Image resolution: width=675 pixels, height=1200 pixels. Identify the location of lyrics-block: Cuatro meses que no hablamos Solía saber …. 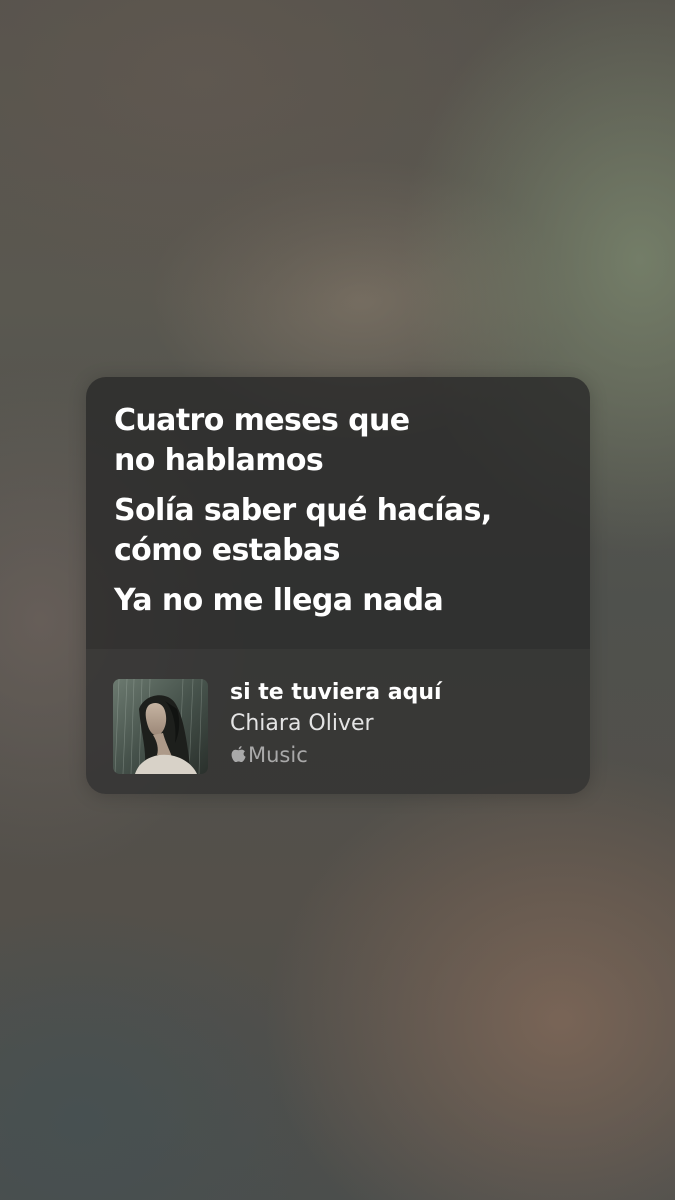
(339, 516).